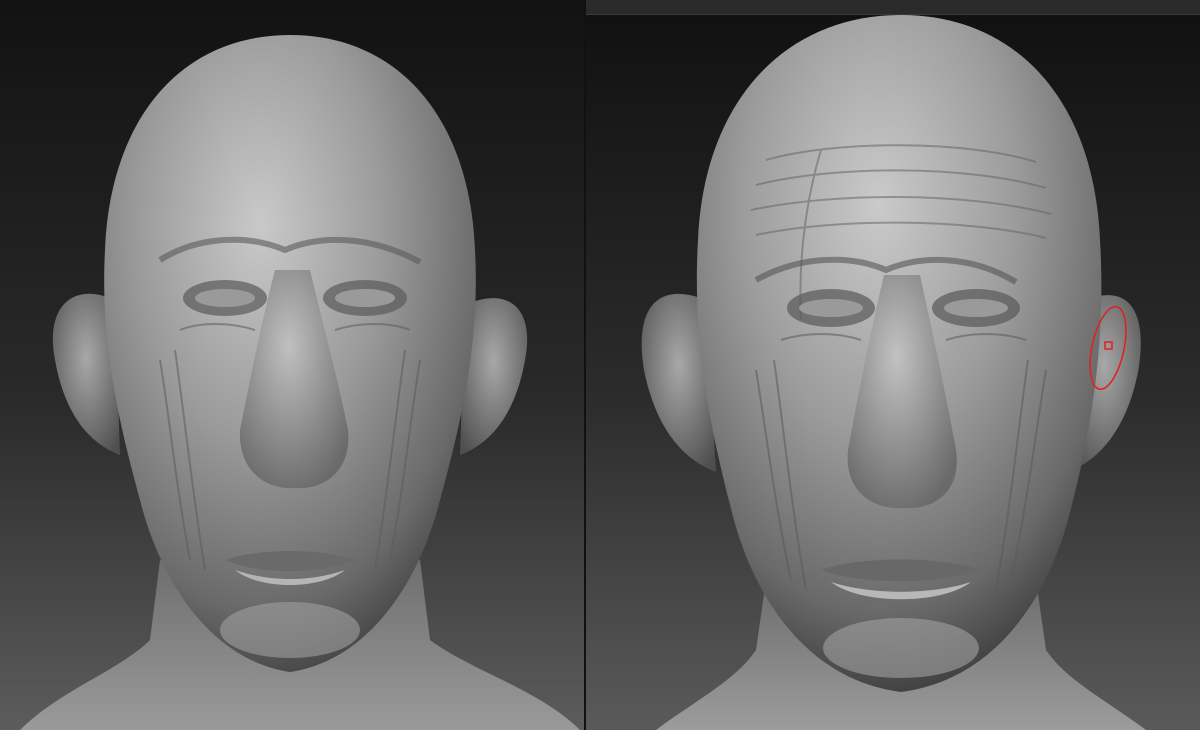  Describe the element at coordinates (893, 7) in the screenshot. I see `viewport-top-bar` at that location.